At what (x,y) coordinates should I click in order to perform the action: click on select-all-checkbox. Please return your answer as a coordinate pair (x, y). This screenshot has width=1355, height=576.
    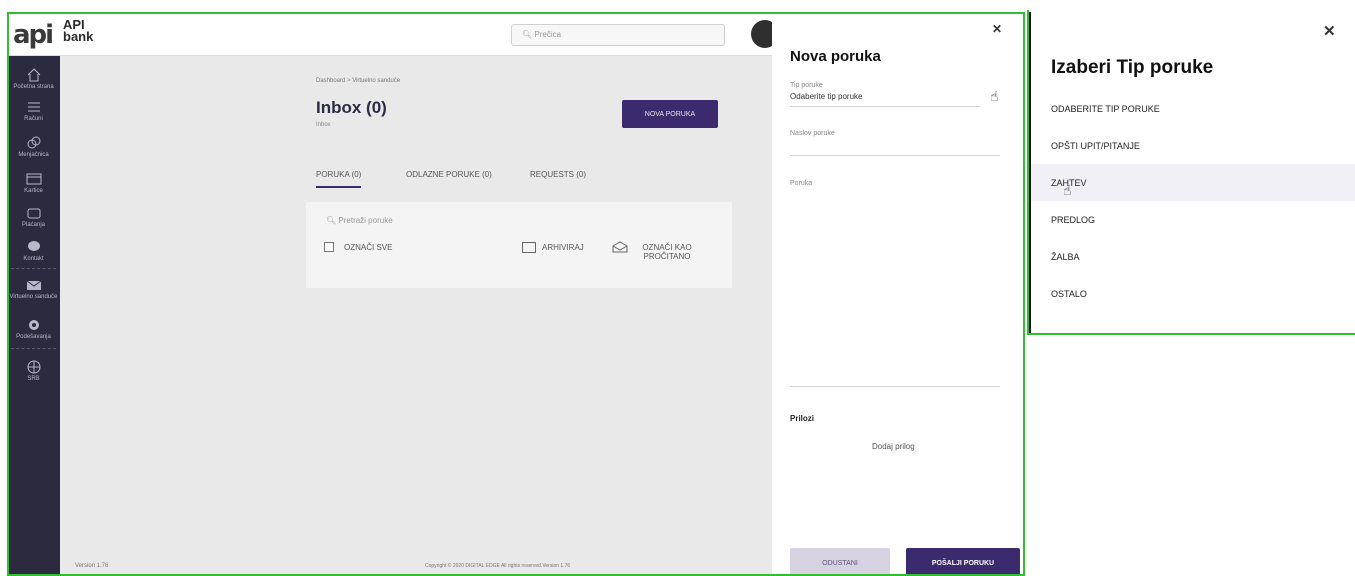
    Looking at the image, I should click on (329, 247).